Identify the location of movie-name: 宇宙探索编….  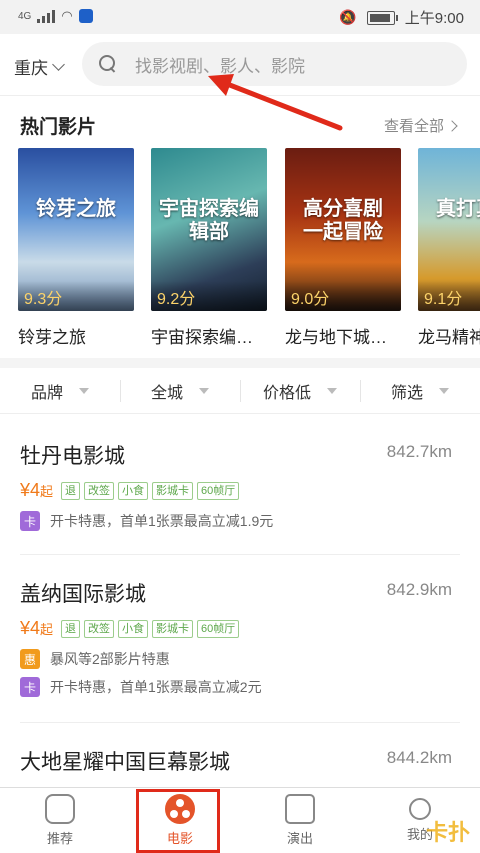
(202, 337).